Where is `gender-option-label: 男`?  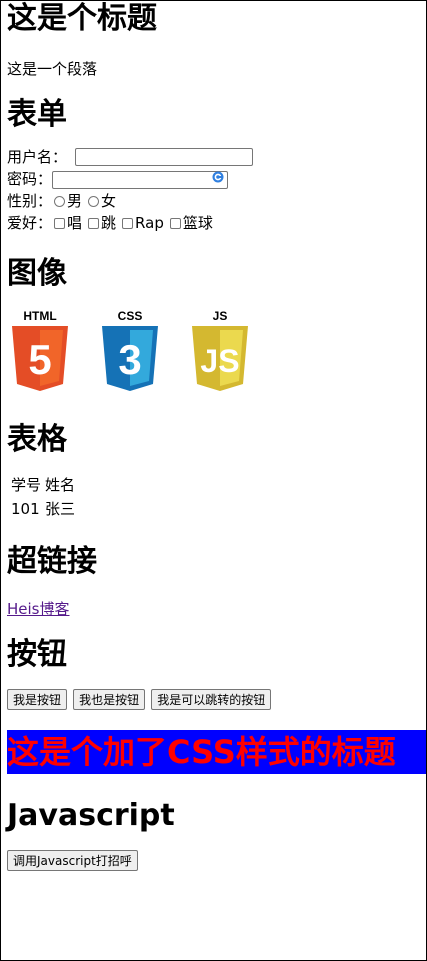 gender-option-label: 男 is located at coordinates (75, 201).